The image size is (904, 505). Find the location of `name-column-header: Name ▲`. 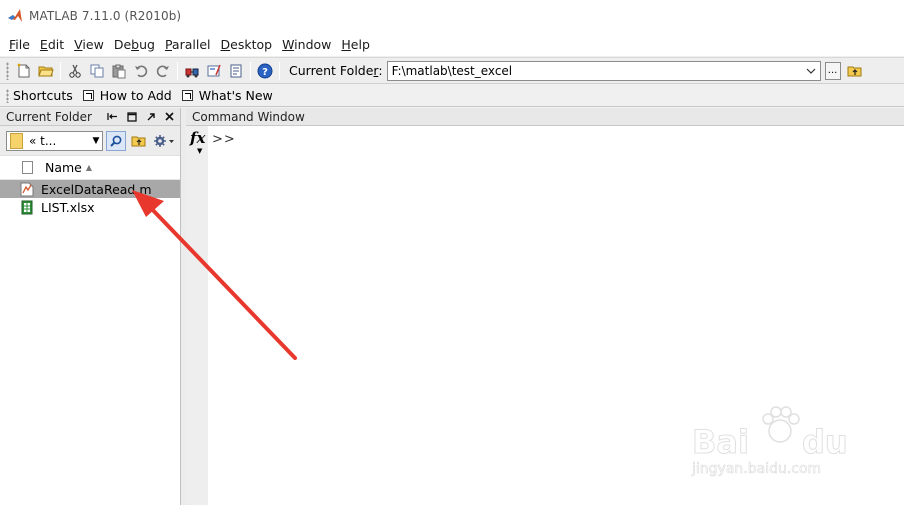

name-column-header: Name ▲ is located at coordinates (90, 168).